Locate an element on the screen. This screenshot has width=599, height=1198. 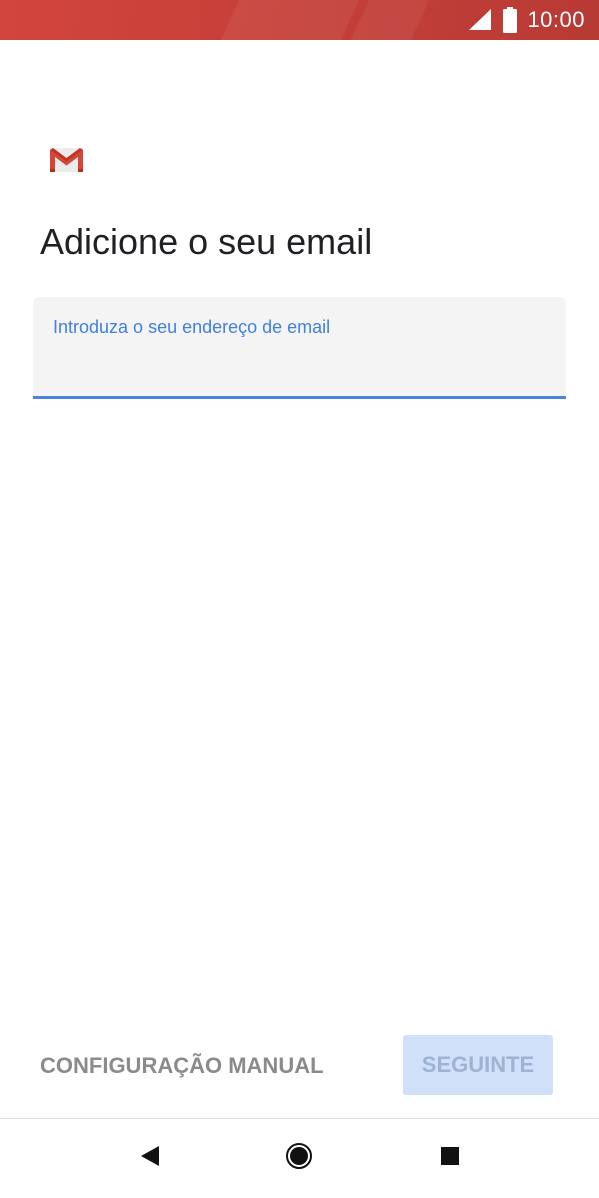
email-input is located at coordinates (300, 366).